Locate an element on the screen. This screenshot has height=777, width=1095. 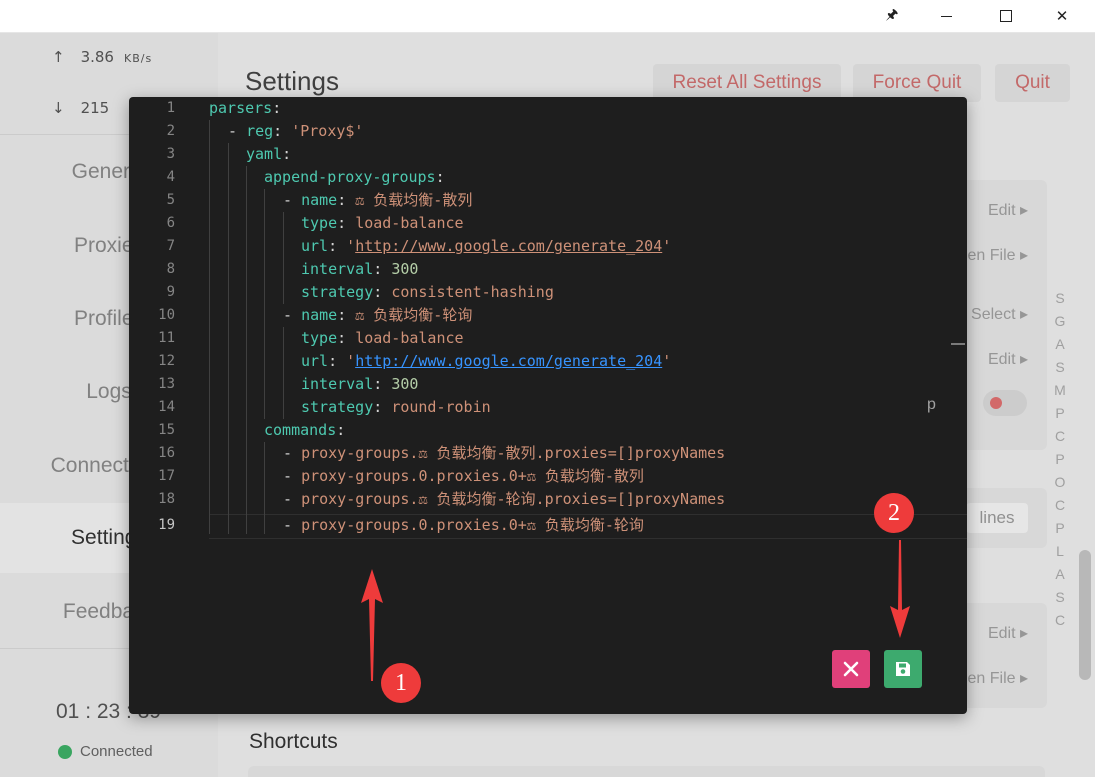
yaml-value: ⚖ 负载均衡-轮询 is located at coordinates (414, 315).